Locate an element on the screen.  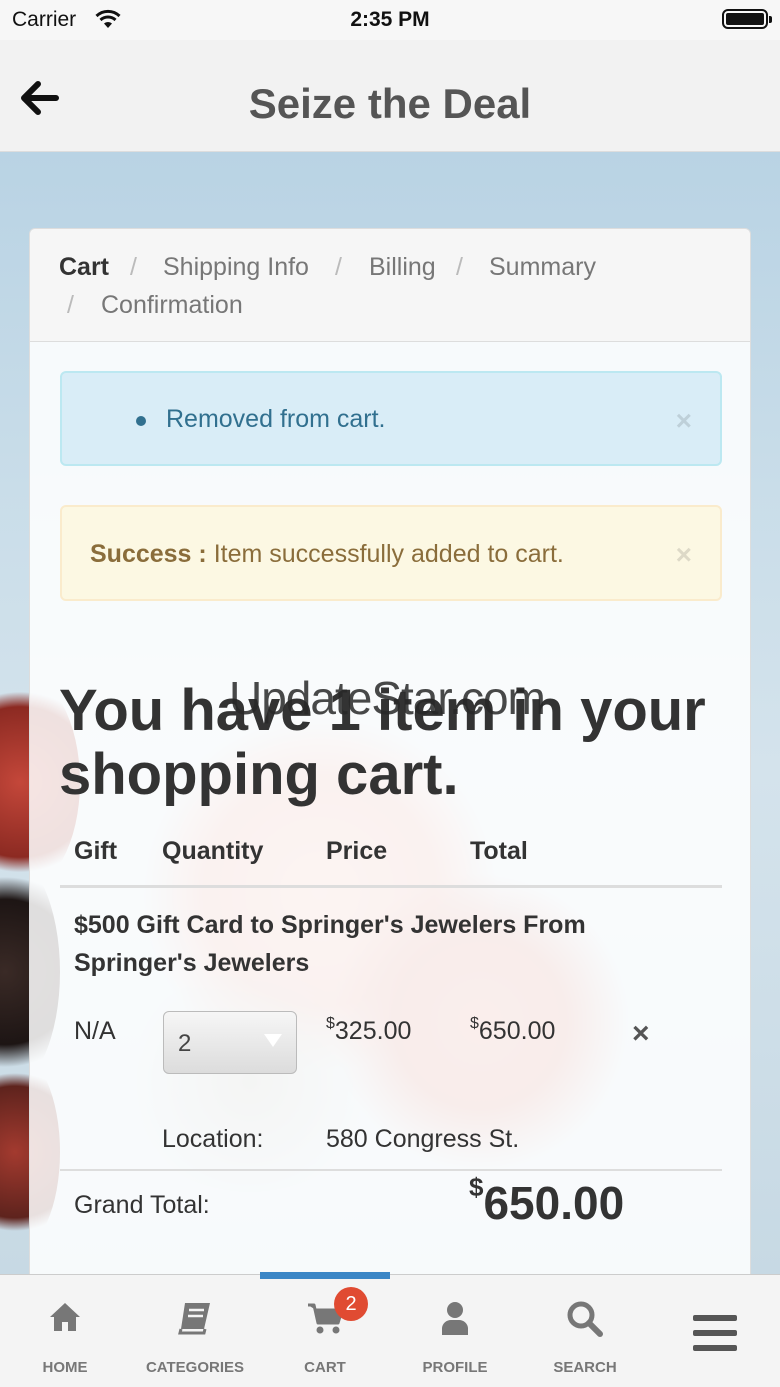
info-alert-message: Removed from cart. is located at coordinates (276, 419).